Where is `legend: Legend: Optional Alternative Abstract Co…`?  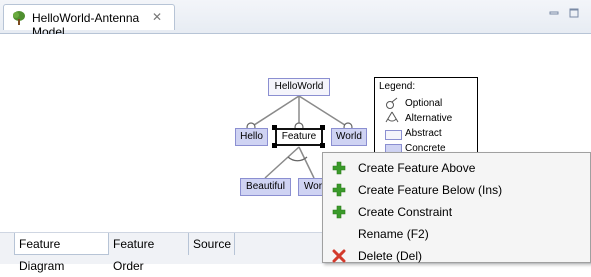 legend: Legend: Optional Alternative Abstract Co… is located at coordinates (426, 117).